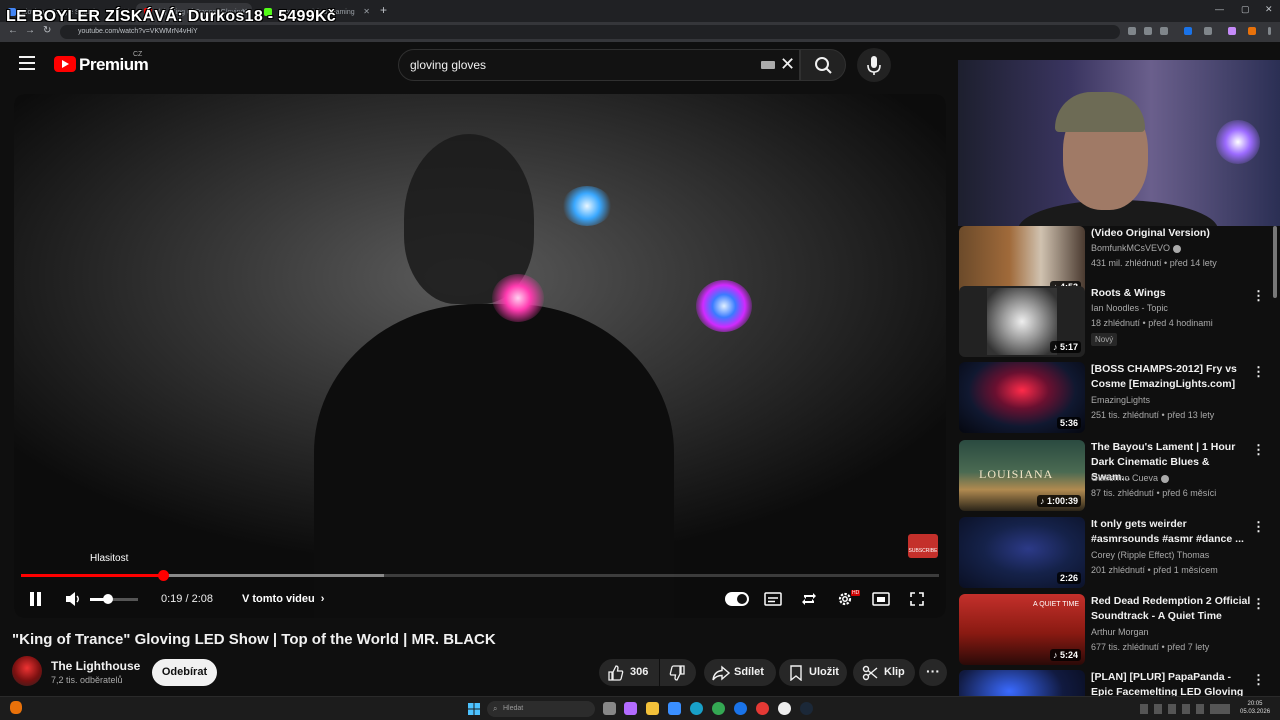 This screenshot has height=720, width=1280. I want to click on related-channel: Corey (Ripple Effect) Thomas, so click(1150, 555).